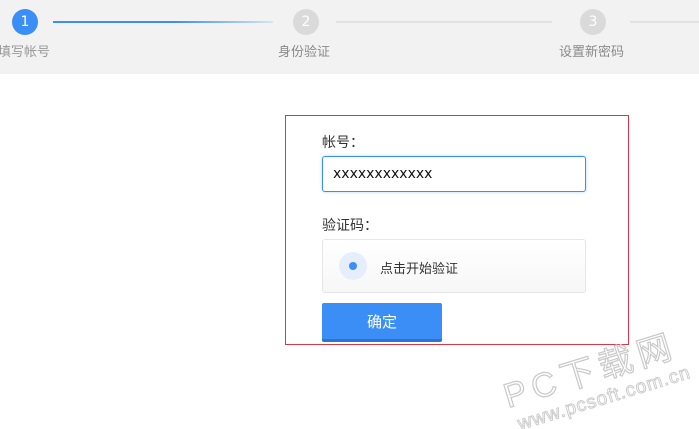 This screenshot has width=699, height=429. I want to click on step-2-circle: 2, so click(306, 22).